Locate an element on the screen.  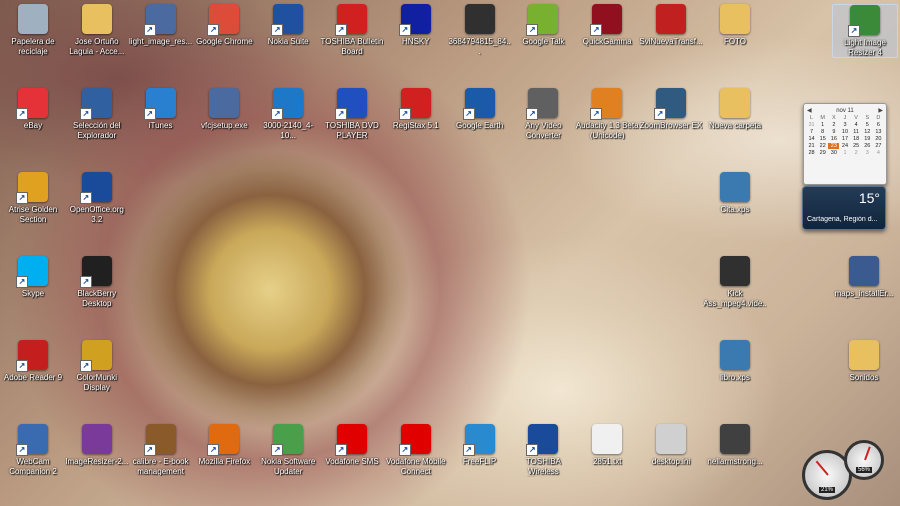
desktop-icon: Adobe Reader 9 is located at coordinates (33, 361).